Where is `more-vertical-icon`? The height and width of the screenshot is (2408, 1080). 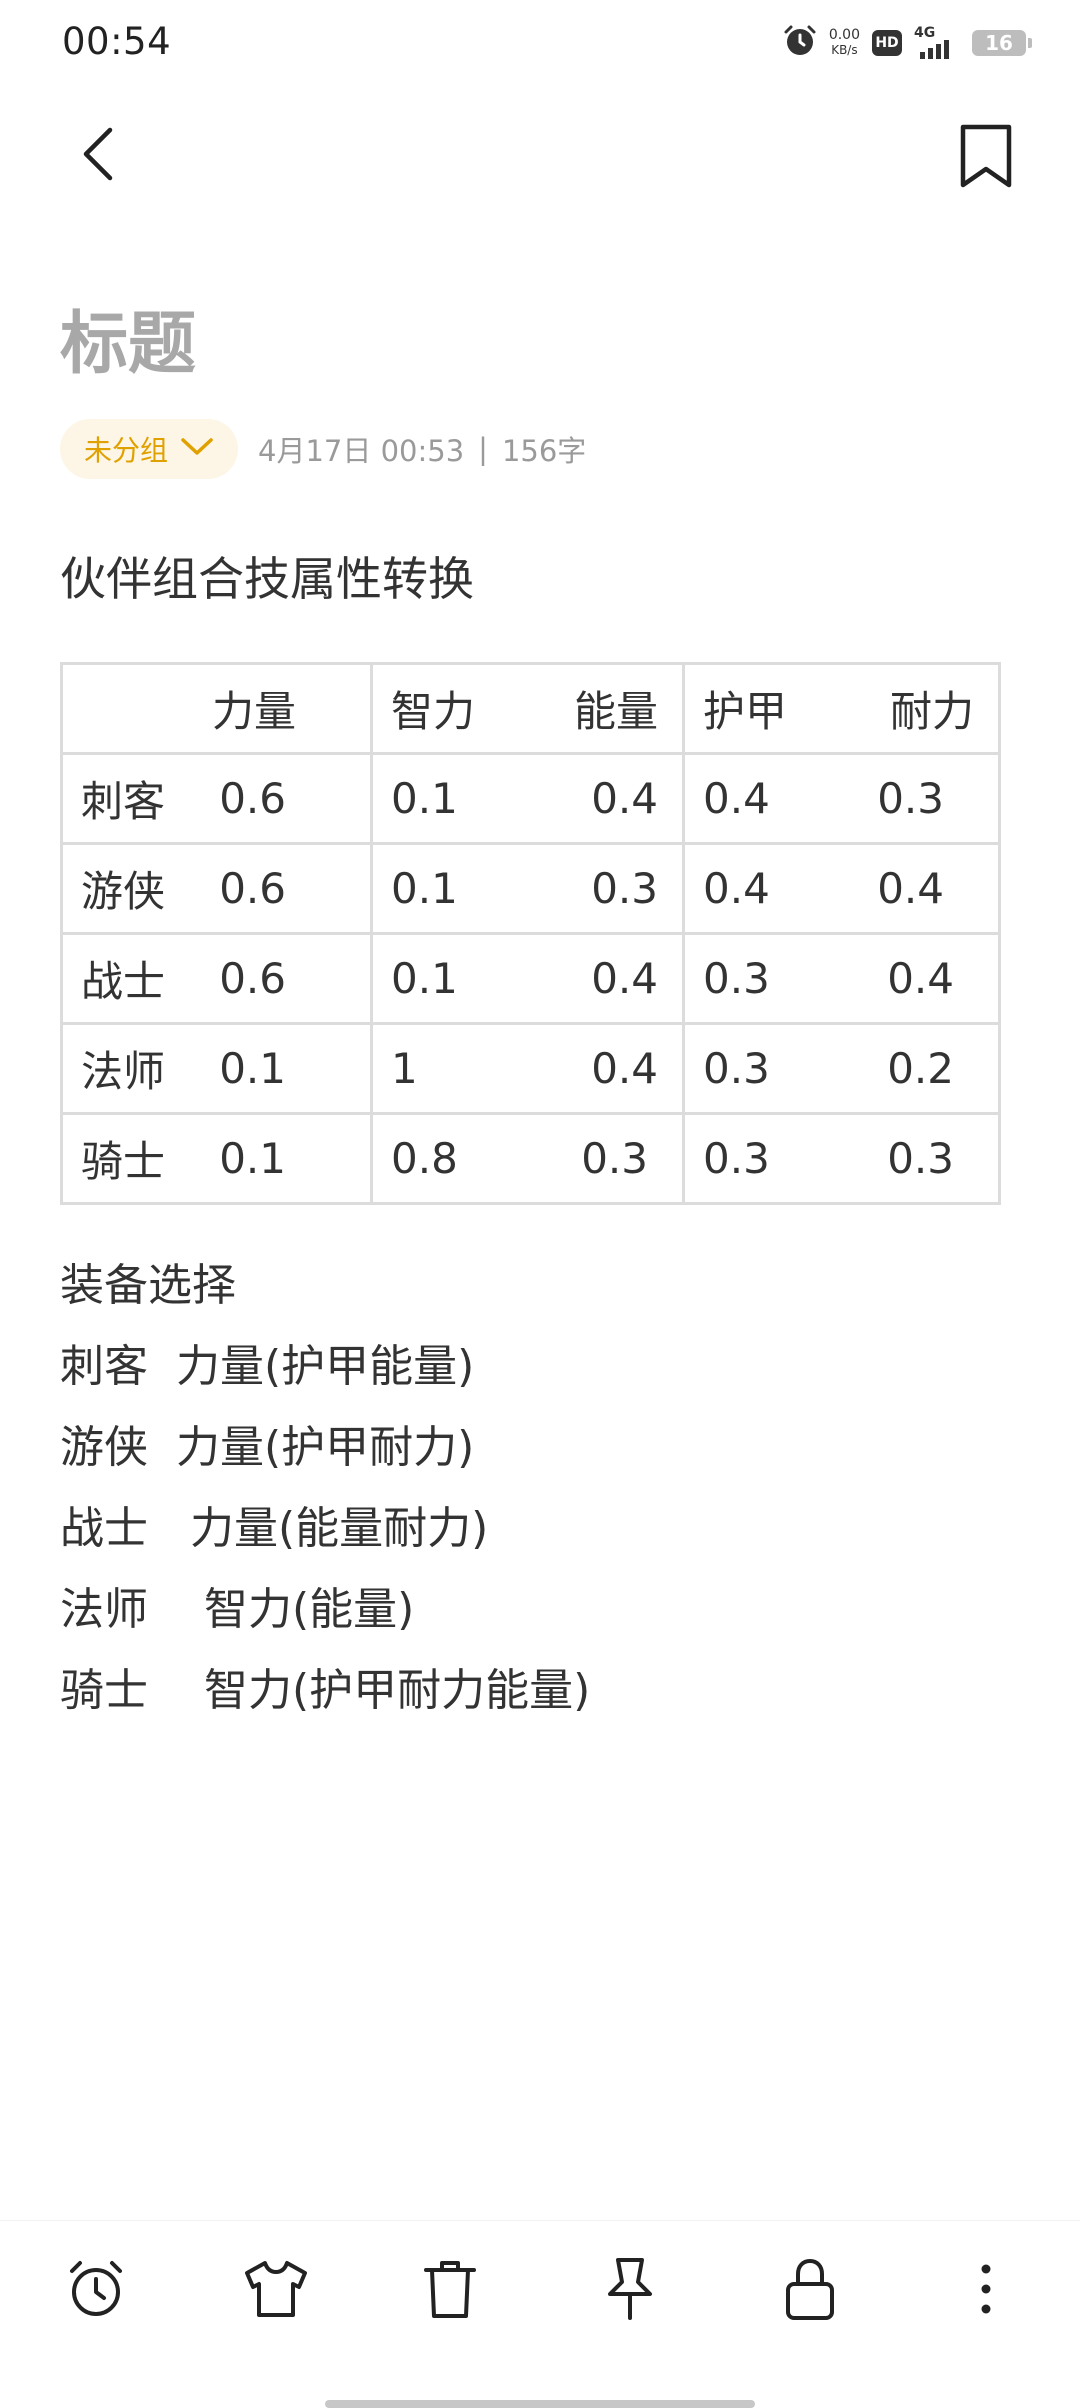 more-vertical-icon is located at coordinates (986, 2291).